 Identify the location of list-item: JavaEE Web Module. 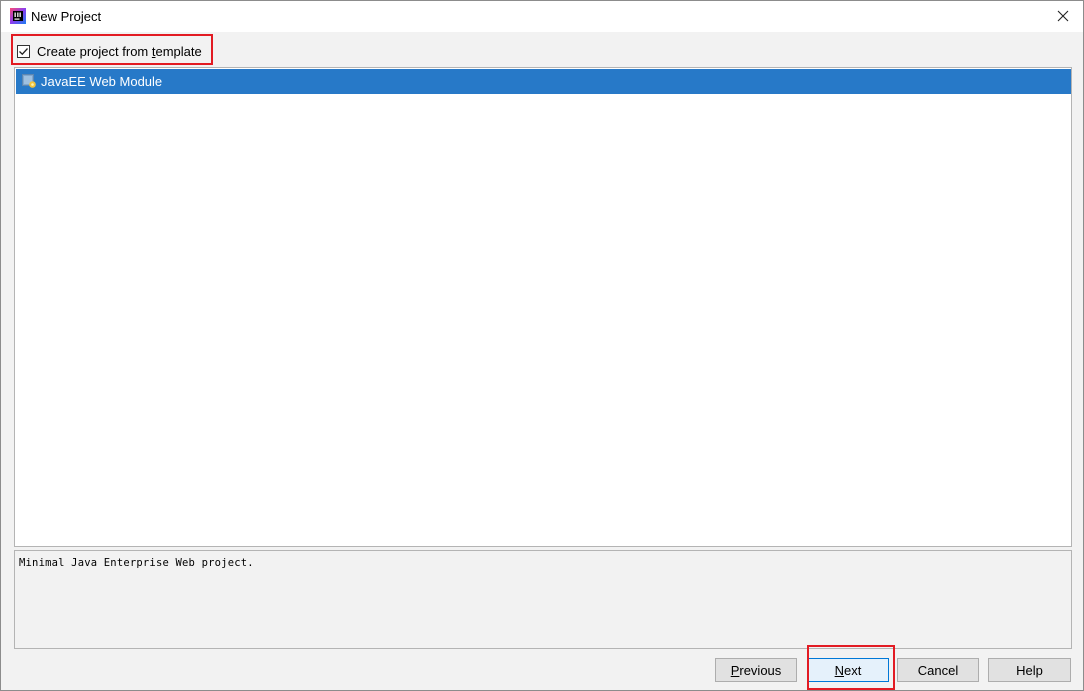
(543, 81).